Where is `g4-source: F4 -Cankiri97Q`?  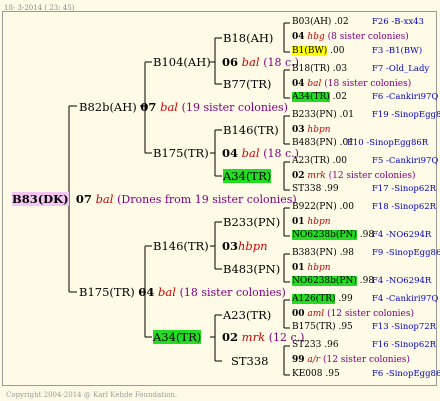 g4-source: F4 -Cankiri97Q is located at coordinates (405, 299).